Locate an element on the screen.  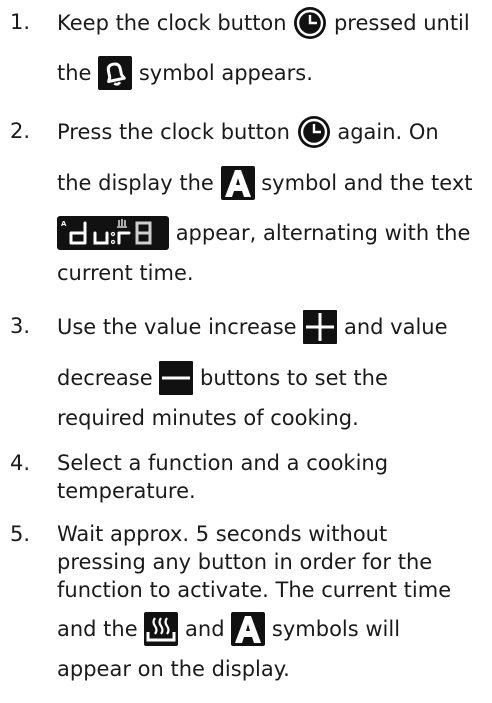
step-text: symbol and the text is located at coordinates (367, 183).